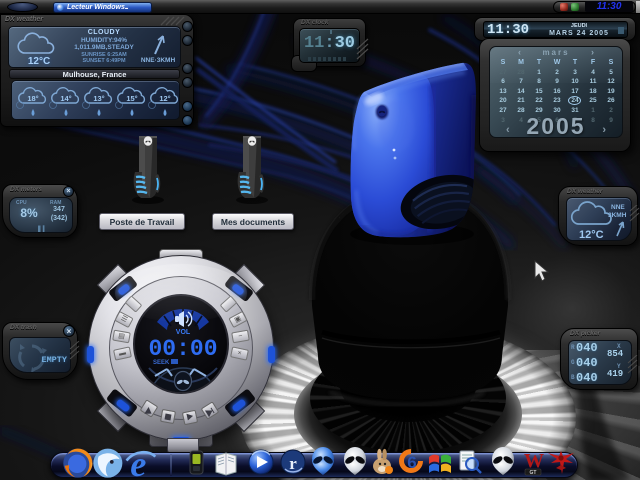  Describe the element at coordinates (32, 98) in the screenshot. I see `svg-text: 18°` at that location.